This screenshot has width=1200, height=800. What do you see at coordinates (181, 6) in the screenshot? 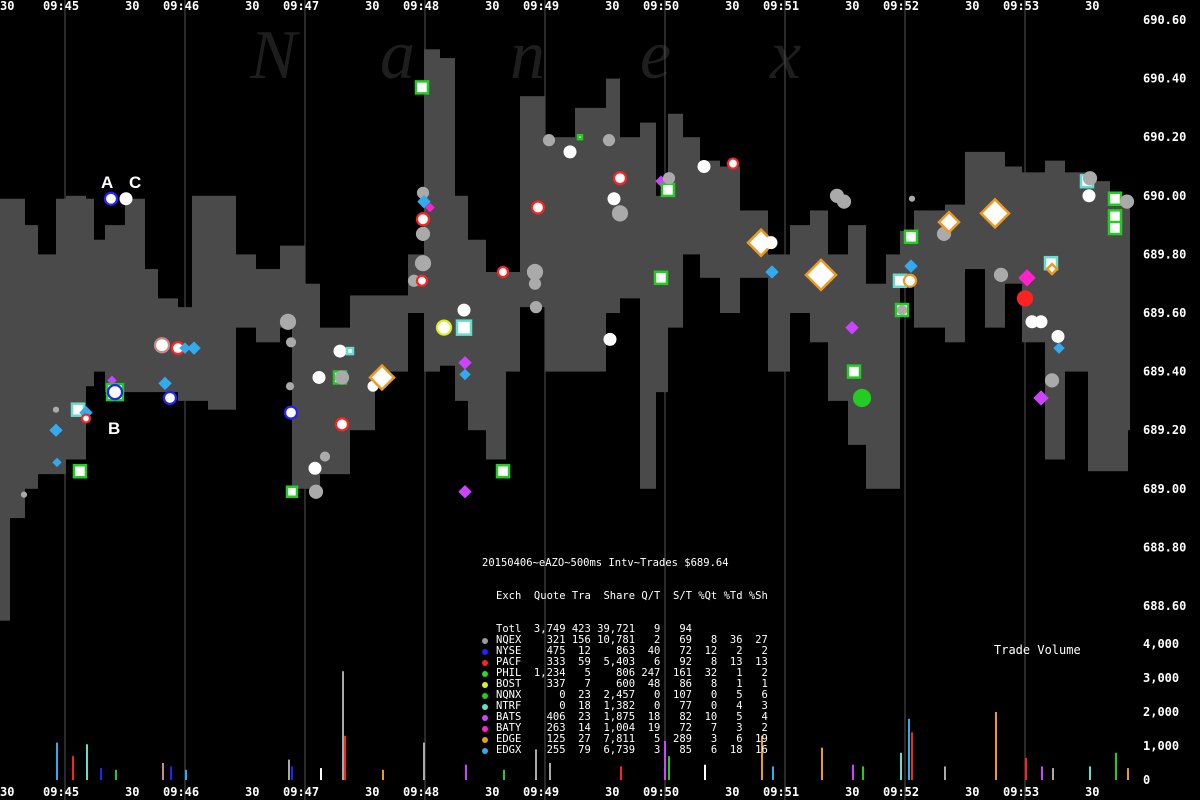
I see `x-tick-top: 09:46` at bounding box center [181, 6].